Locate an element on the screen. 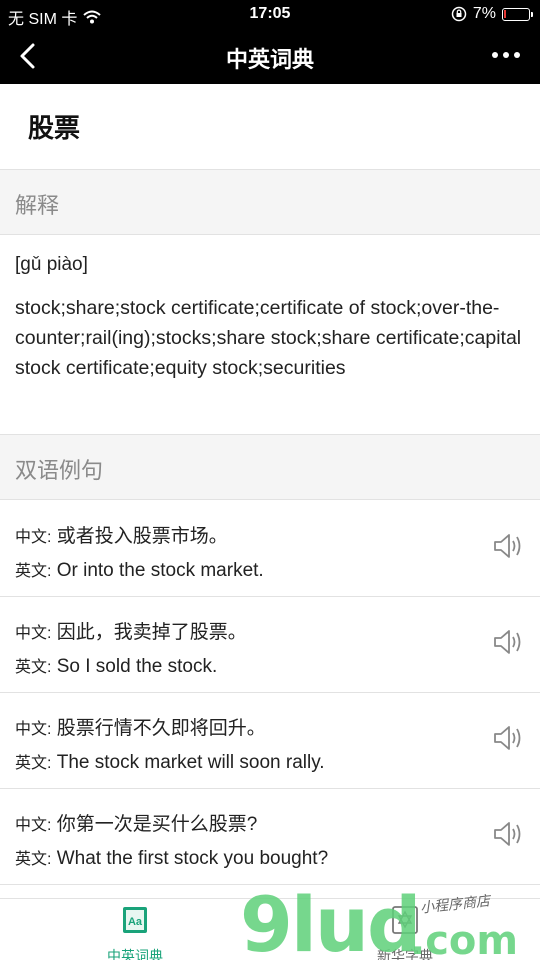 This screenshot has width=540, height=960. chinese-sentence: 股票行情不久即将回升。 is located at coordinates (161, 728).